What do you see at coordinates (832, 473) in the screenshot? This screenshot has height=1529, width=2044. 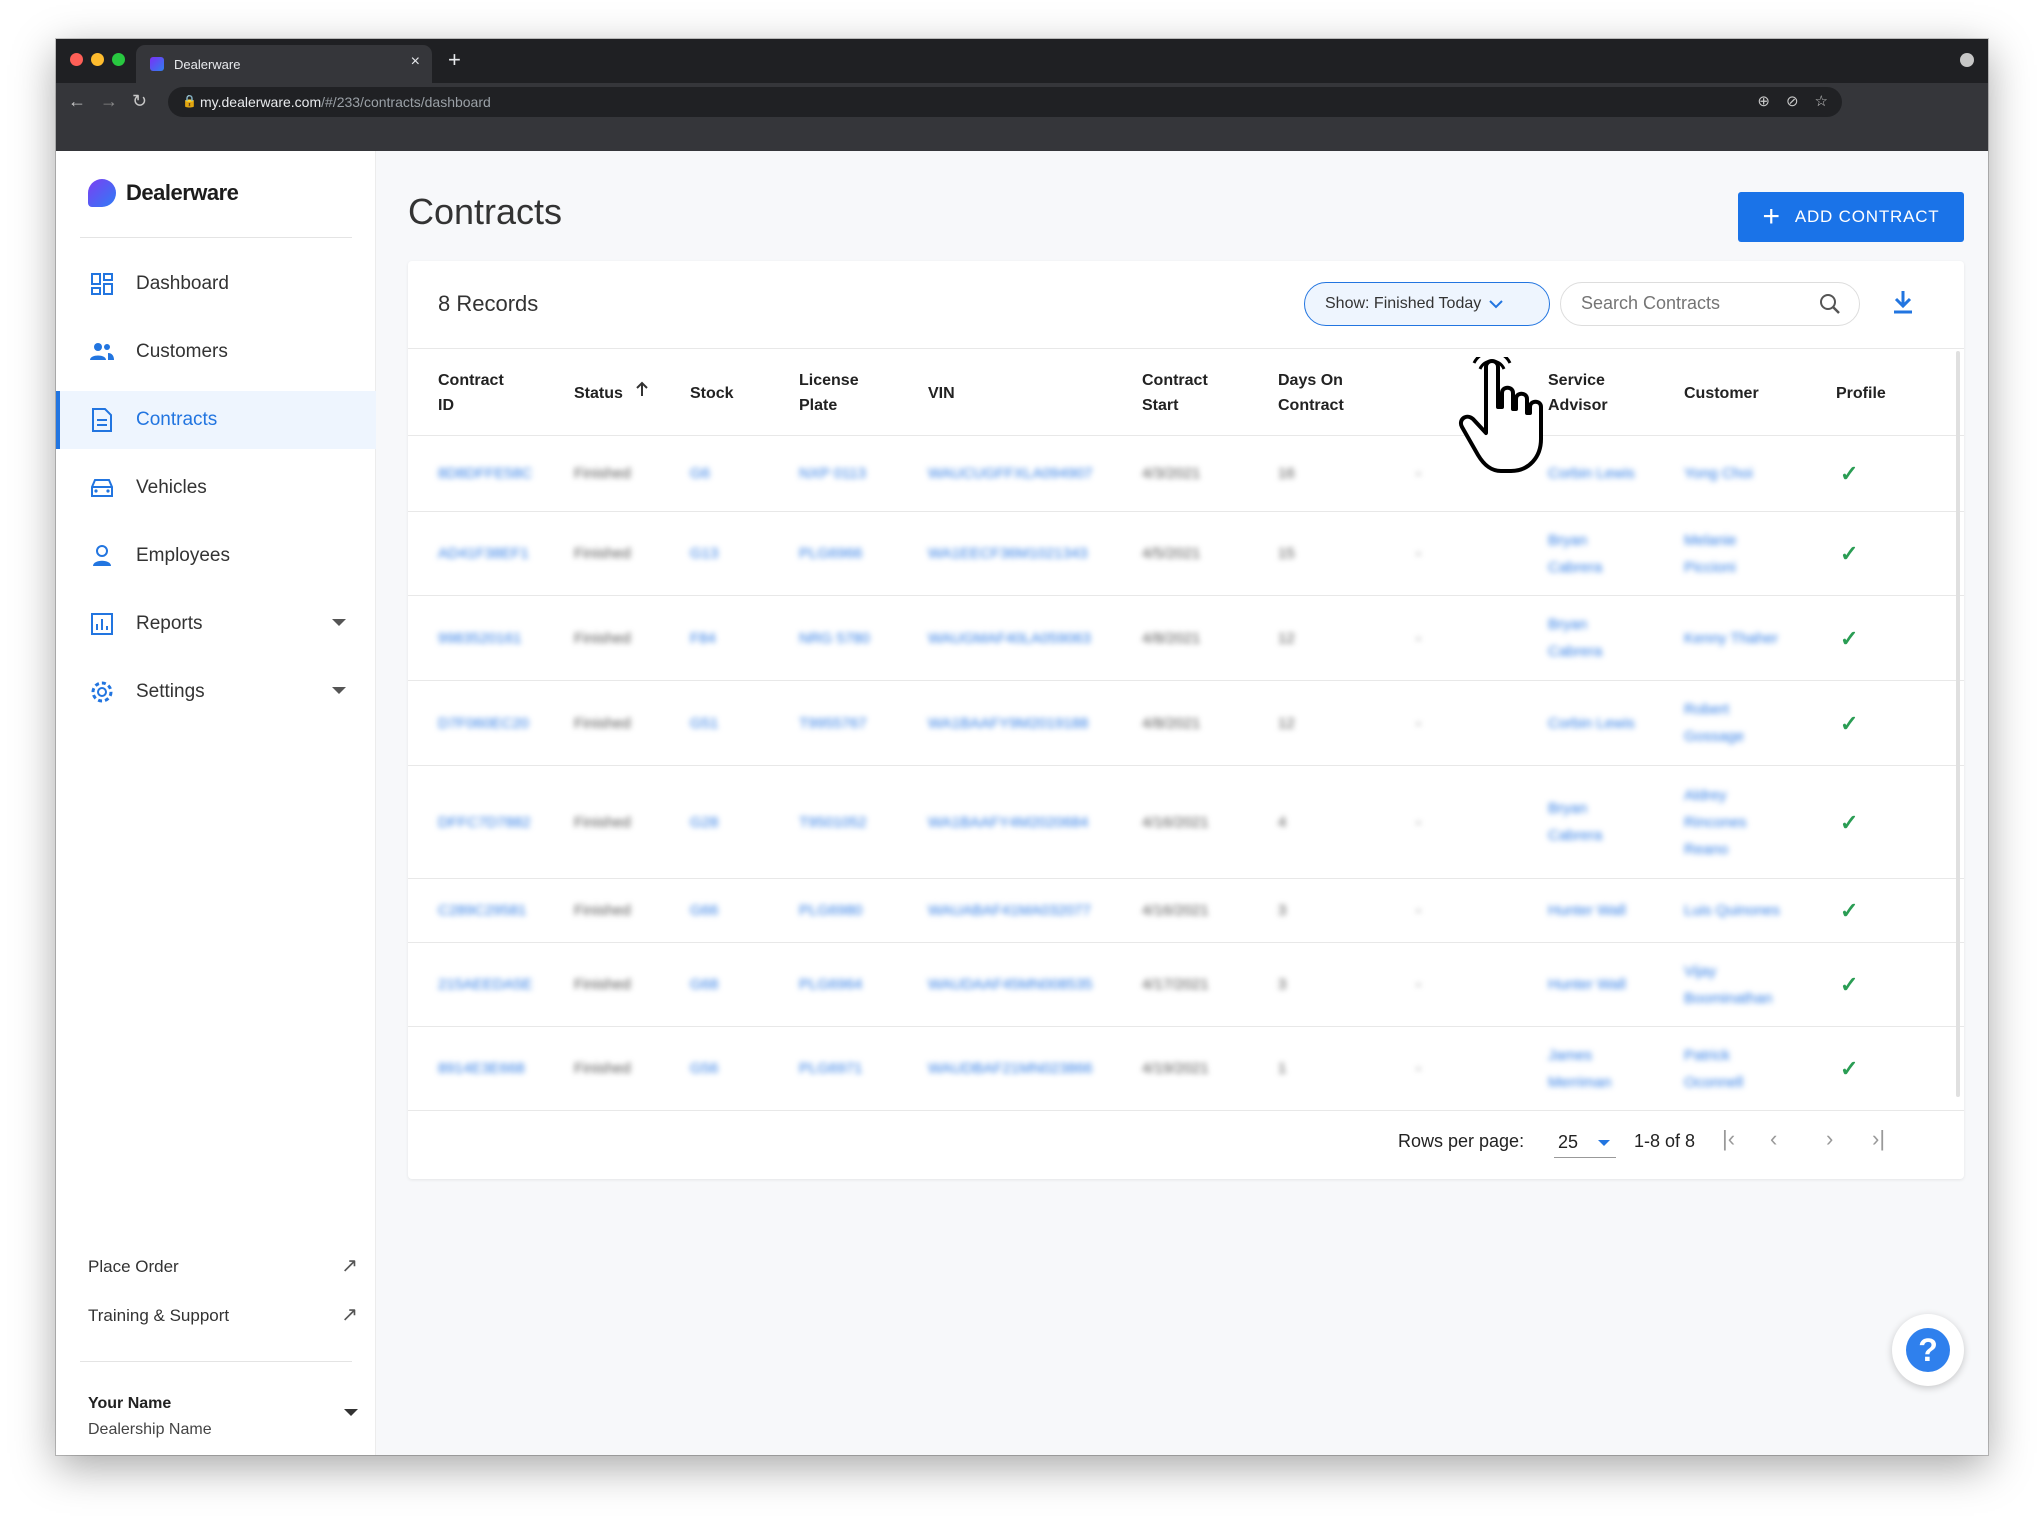 I see `license-plate: NXP 0113` at bounding box center [832, 473].